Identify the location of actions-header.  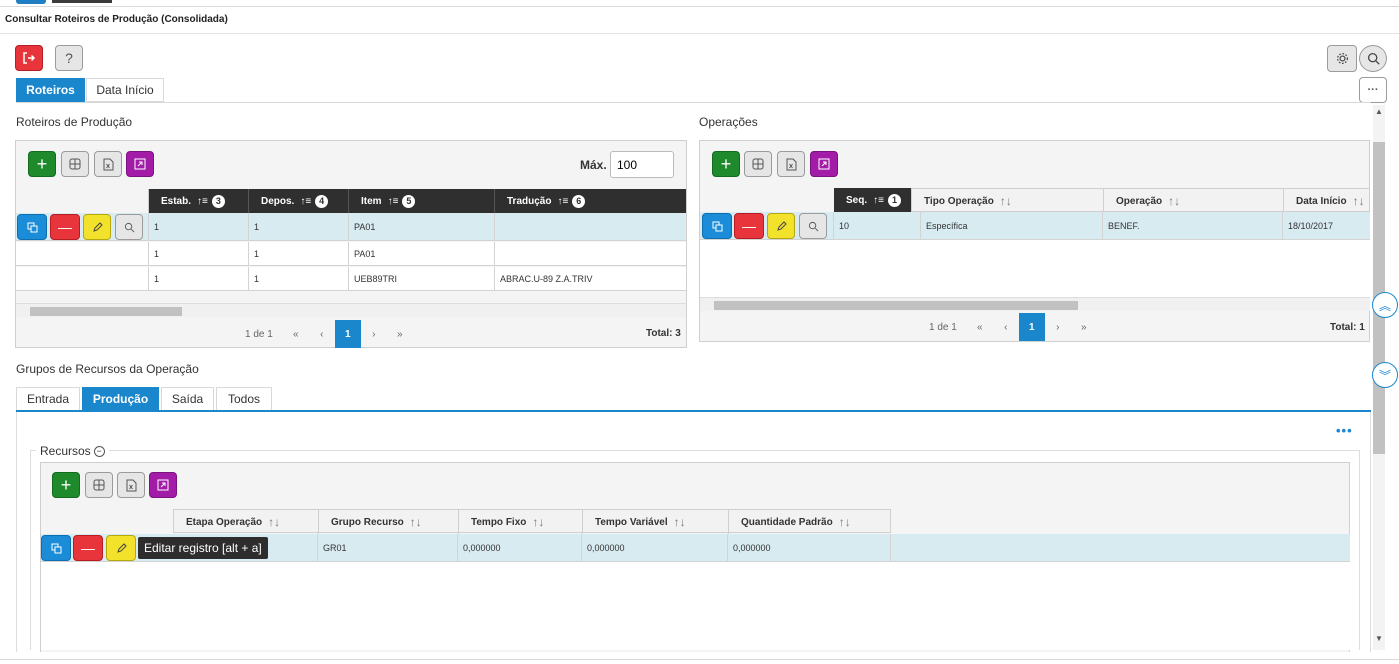
(82, 201).